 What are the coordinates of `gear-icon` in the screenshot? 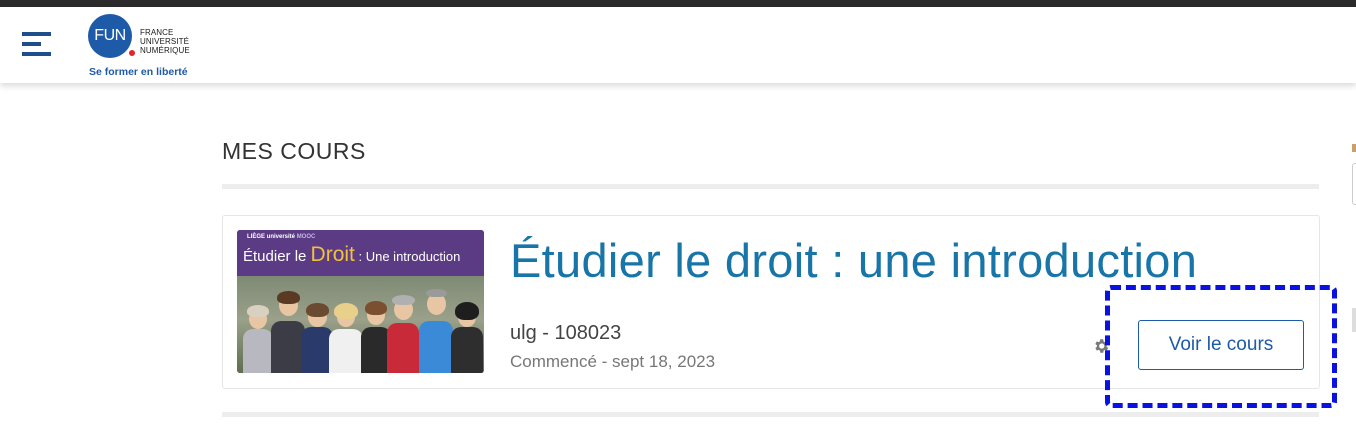 It's located at (1101, 346).